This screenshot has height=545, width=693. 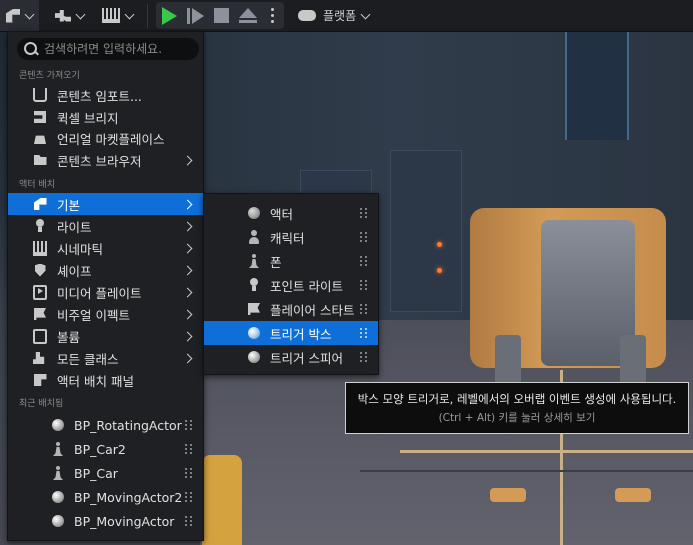 I want to click on recent-item: BP_MovingActor, so click(x=105, y=521).